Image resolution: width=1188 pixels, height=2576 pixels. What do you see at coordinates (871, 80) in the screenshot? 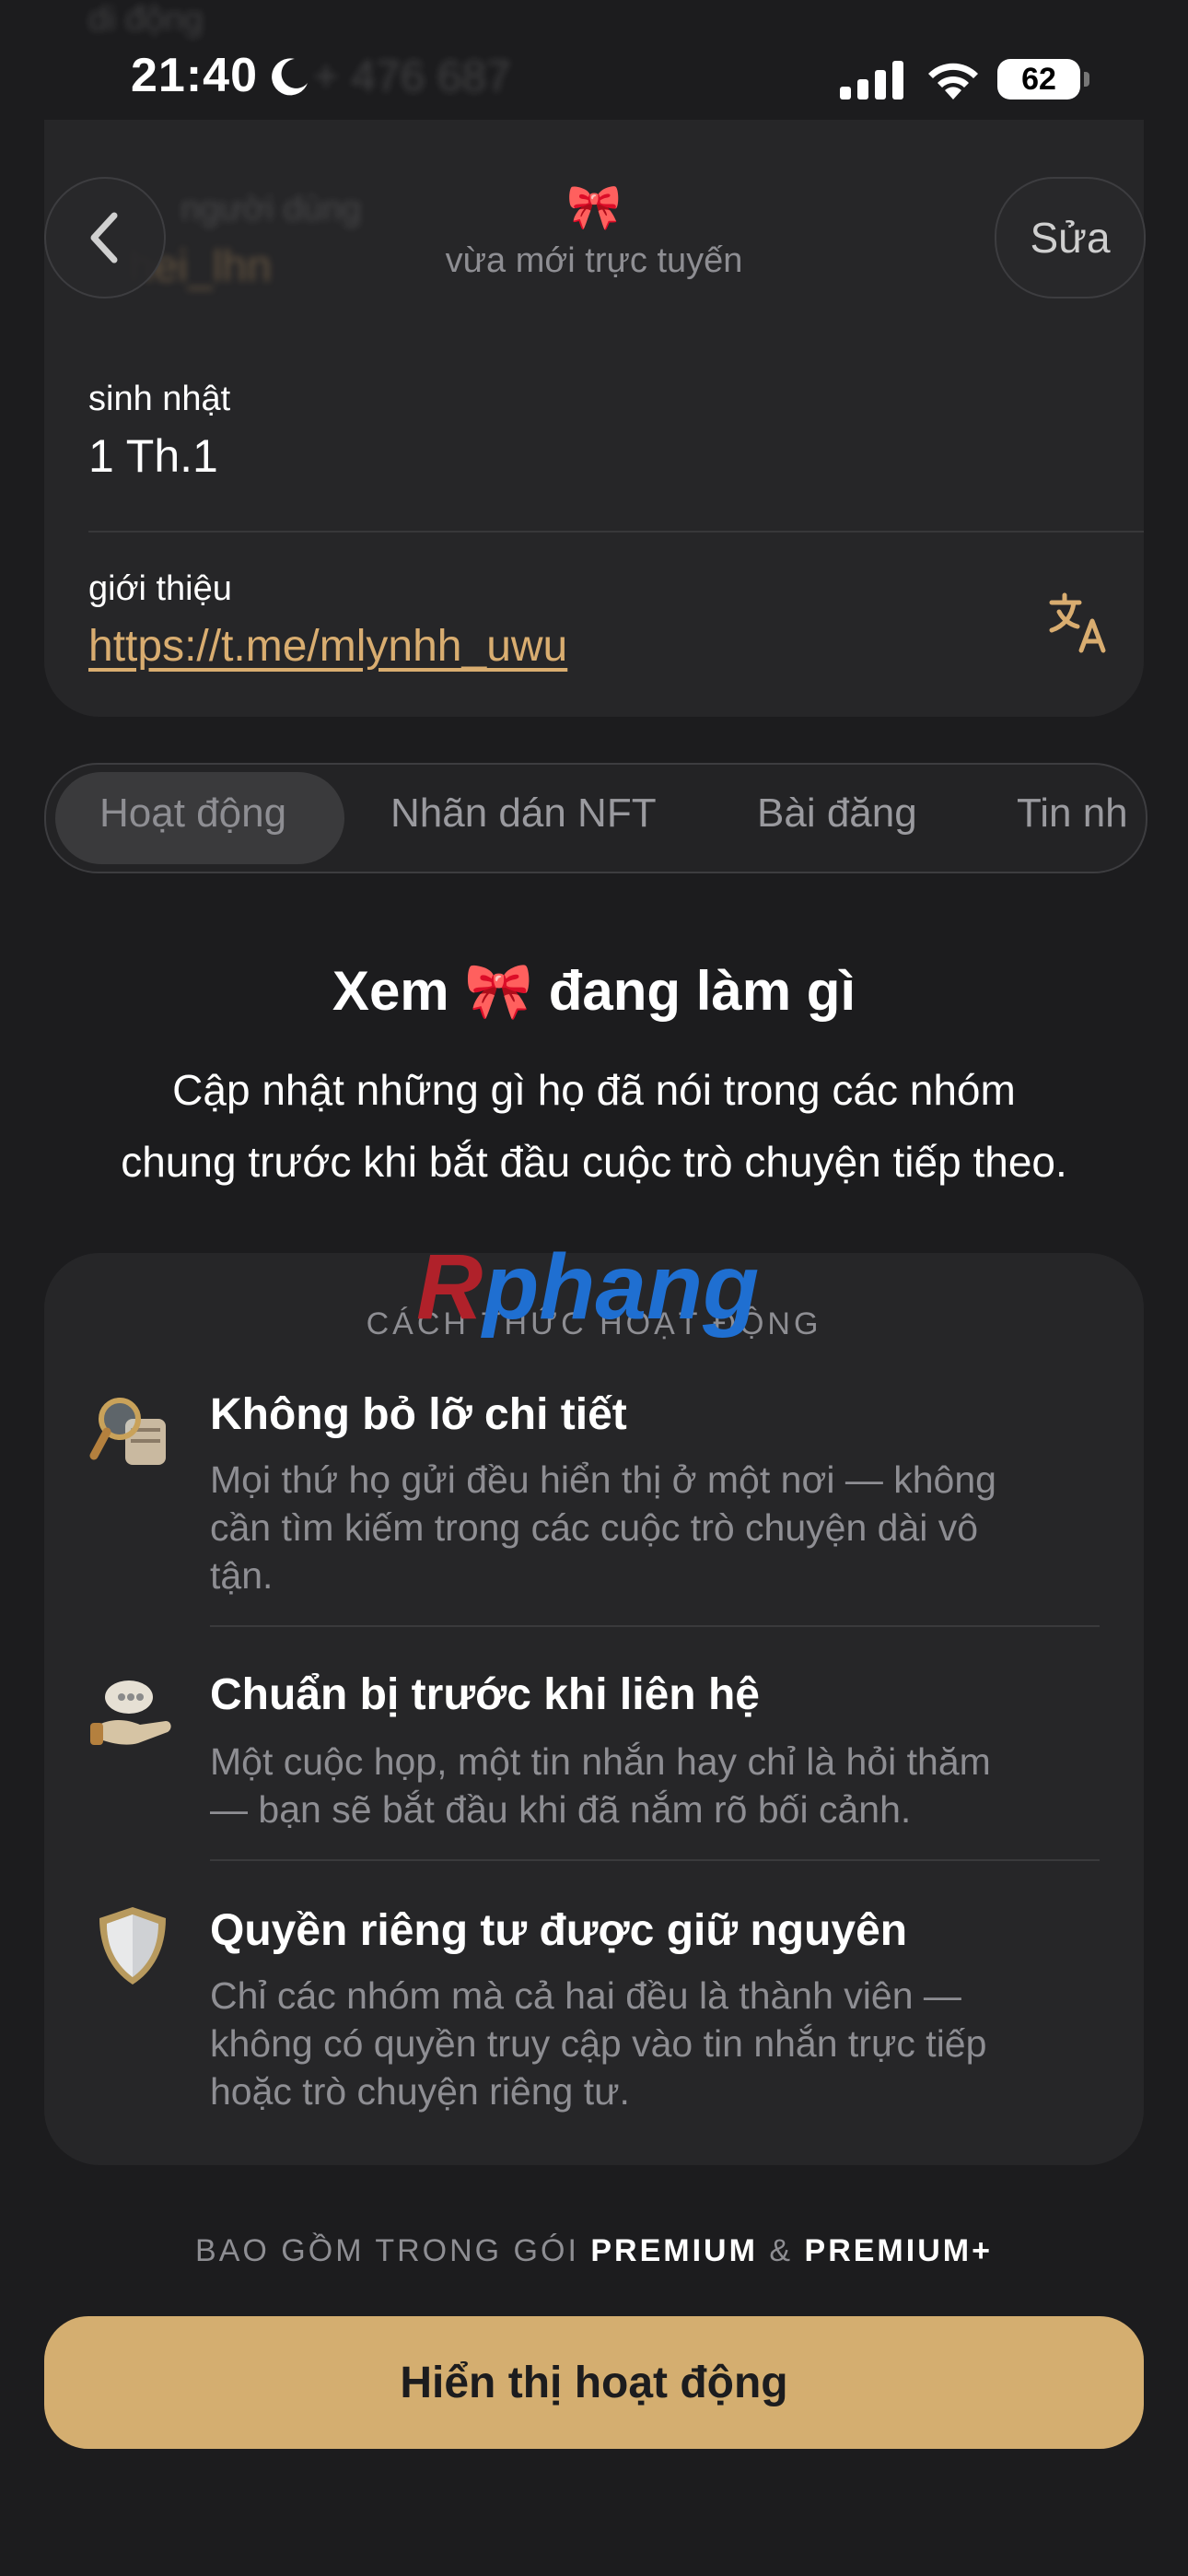
I see `cellular-signal-icon` at bounding box center [871, 80].